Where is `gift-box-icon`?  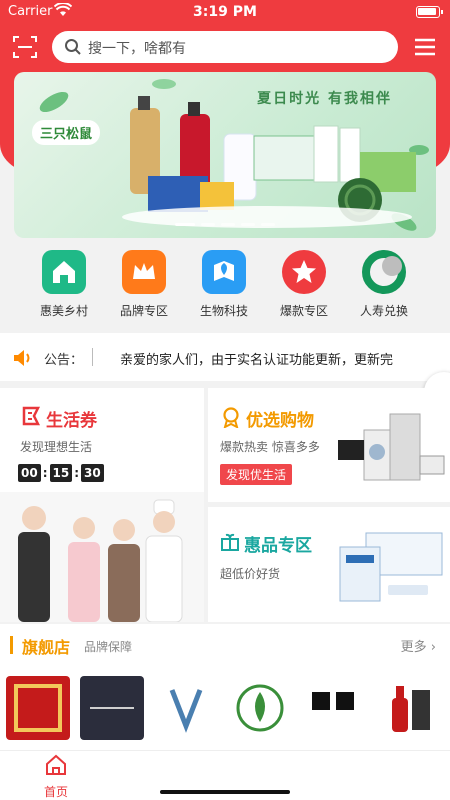 gift-box-icon is located at coordinates (230, 544).